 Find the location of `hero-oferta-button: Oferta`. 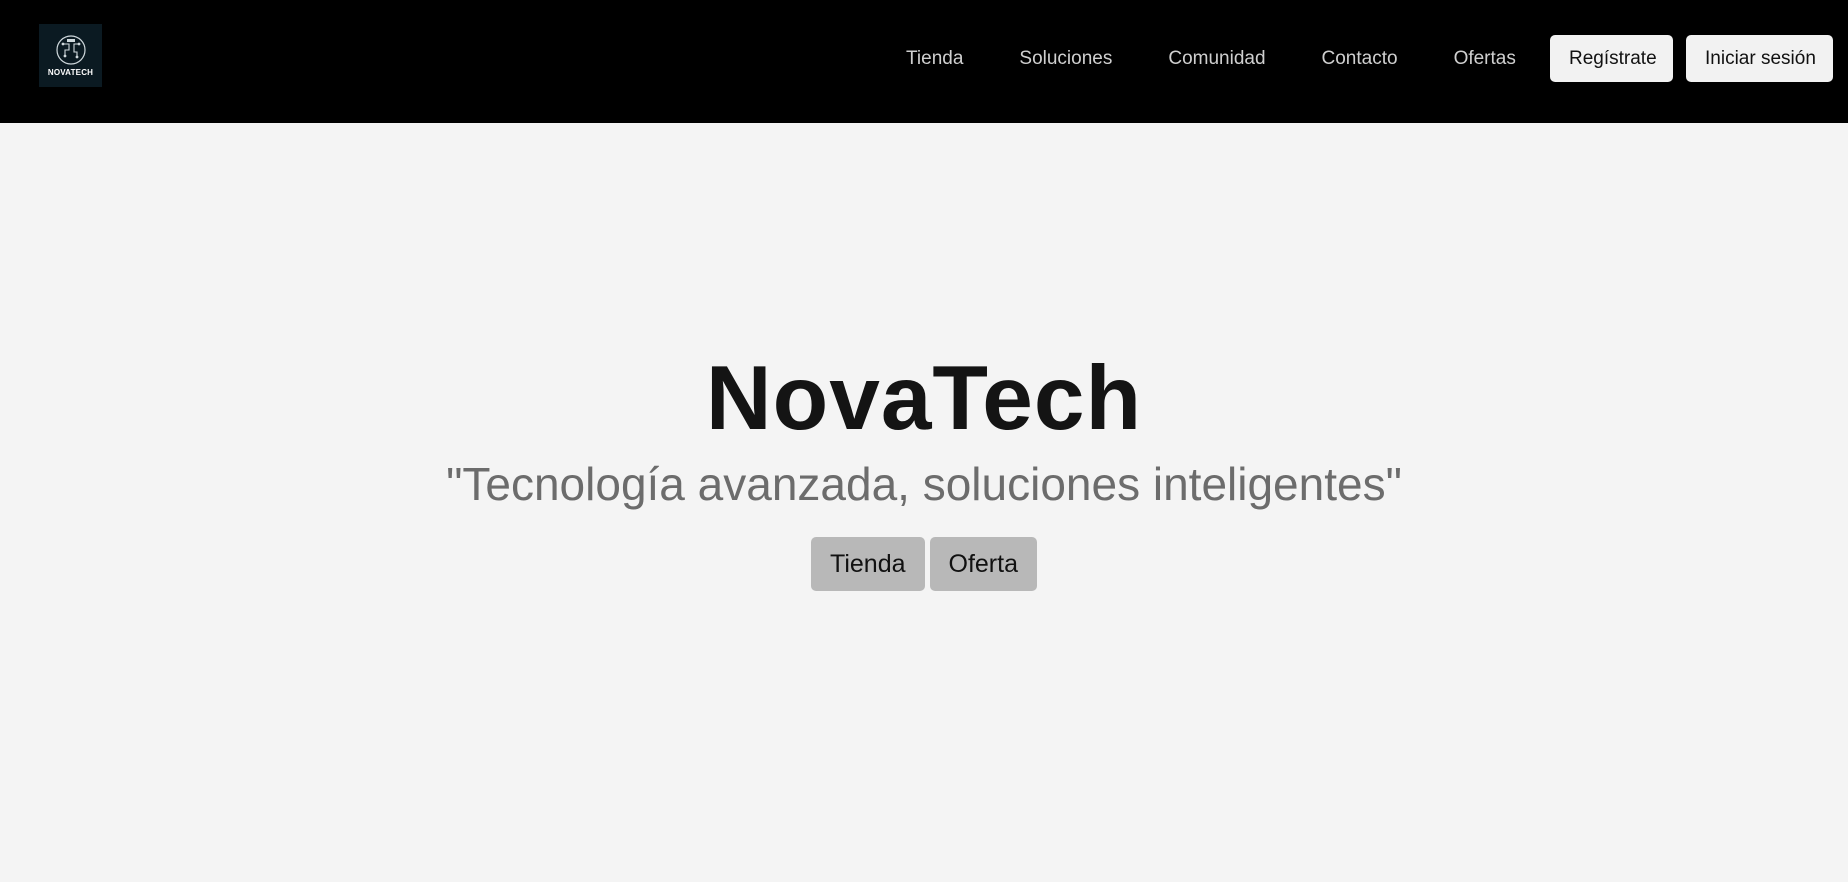

hero-oferta-button: Oferta is located at coordinates (983, 564).